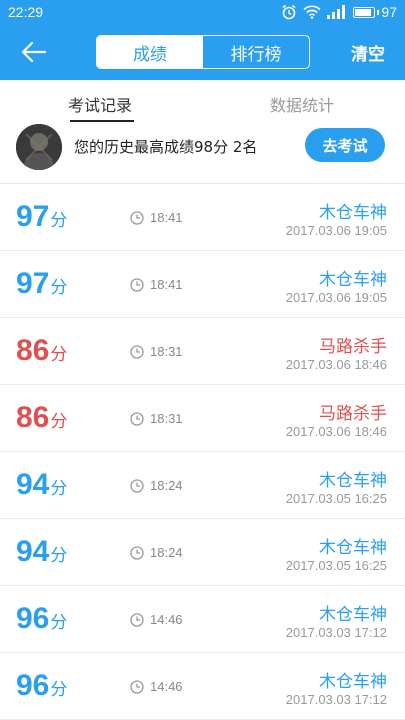 This screenshot has width=405, height=720. Describe the element at coordinates (166, 147) in the screenshot. I see `best-score-text: 您的历史最高成绩98分 2名` at that location.